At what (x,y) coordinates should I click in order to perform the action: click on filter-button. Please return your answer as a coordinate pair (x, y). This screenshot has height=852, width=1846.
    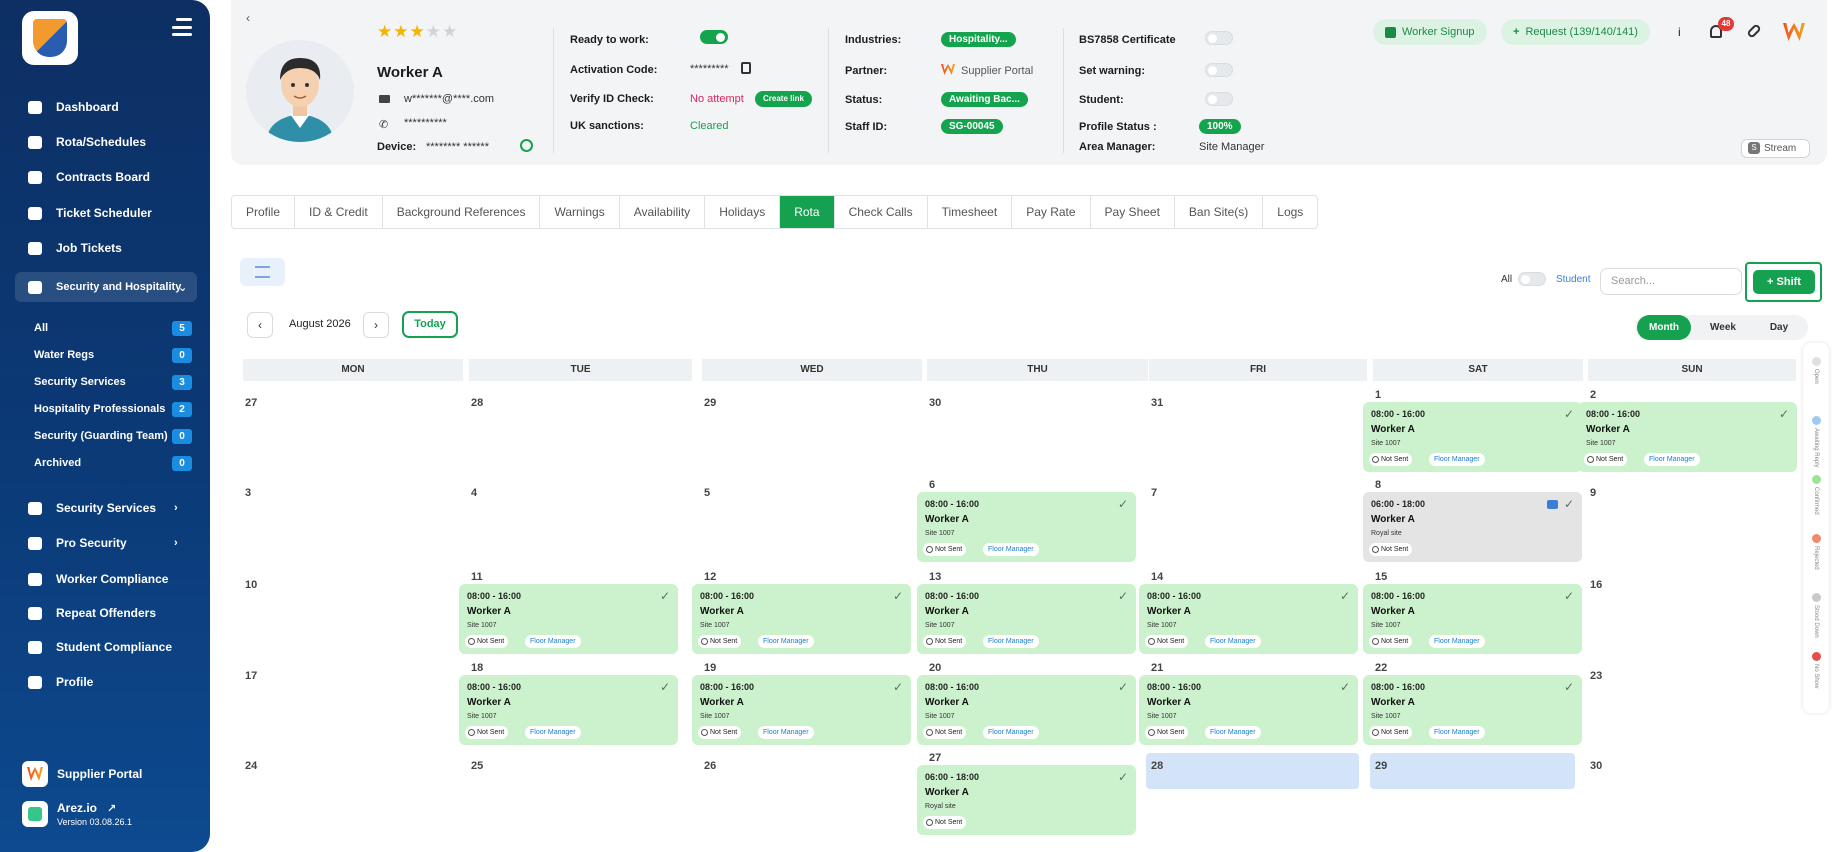
    Looking at the image, I should click on (262, 272).